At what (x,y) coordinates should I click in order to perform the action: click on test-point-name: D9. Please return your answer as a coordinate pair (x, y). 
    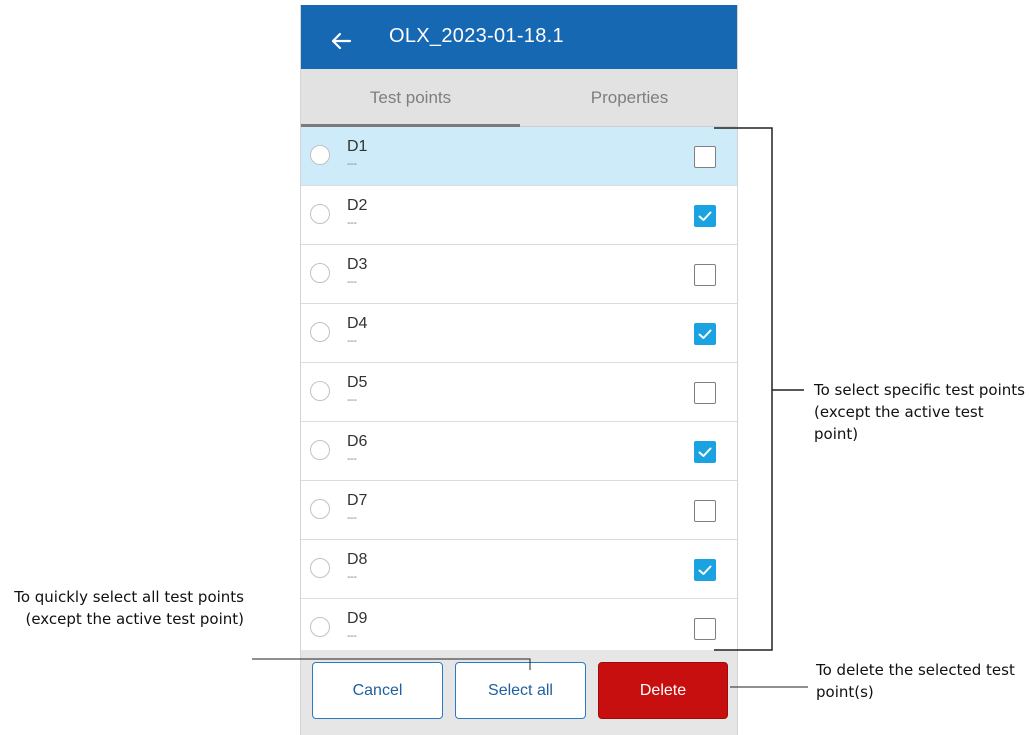
    Looking at the image, I should click on (357, 618).